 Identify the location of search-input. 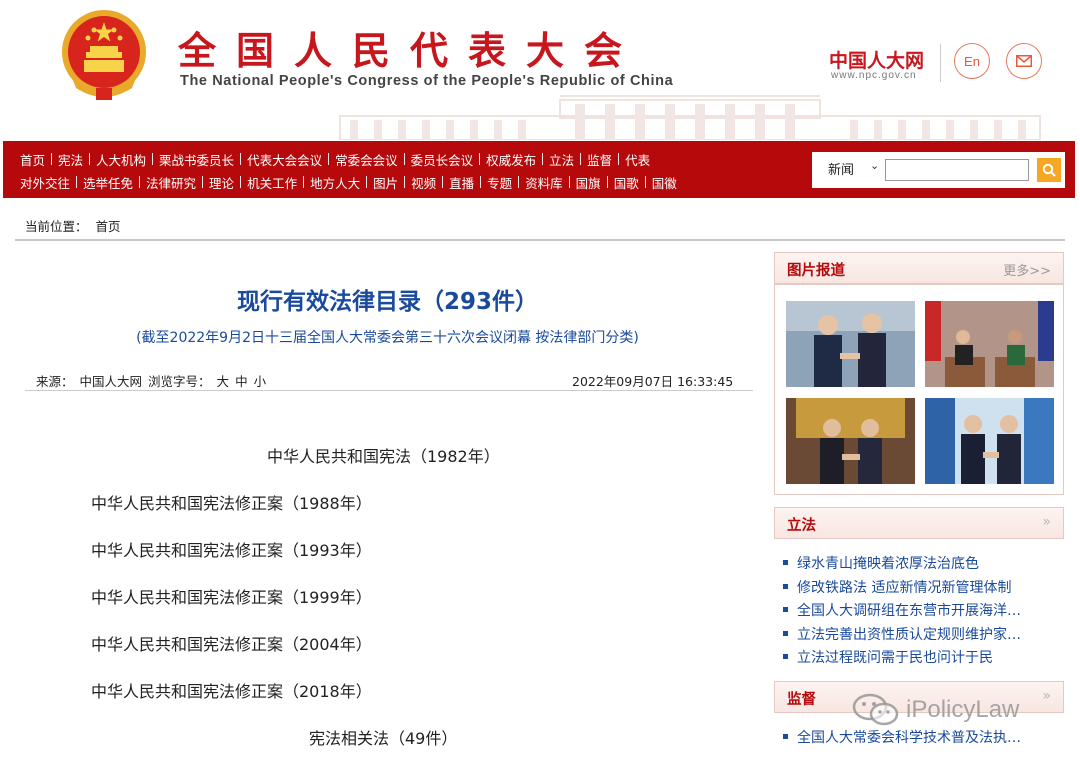
(957, 170).